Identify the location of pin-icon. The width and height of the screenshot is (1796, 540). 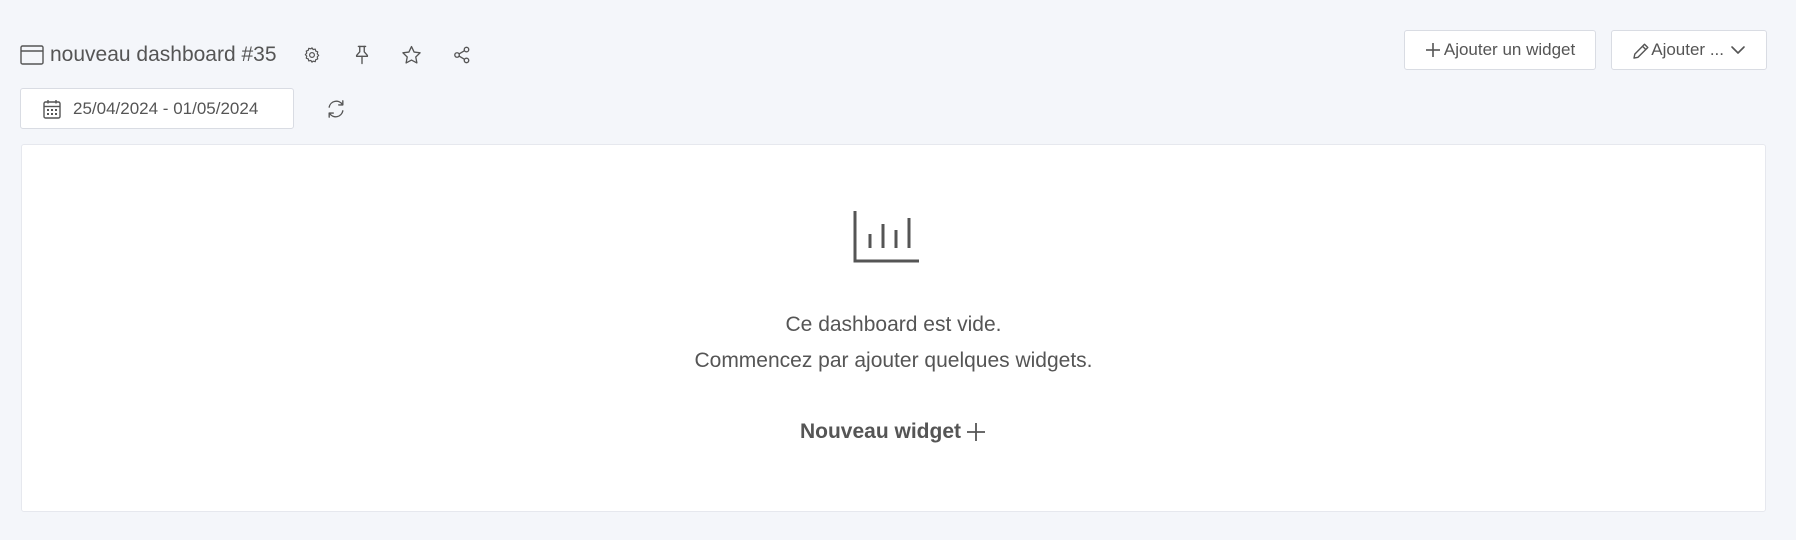
(362, 55).